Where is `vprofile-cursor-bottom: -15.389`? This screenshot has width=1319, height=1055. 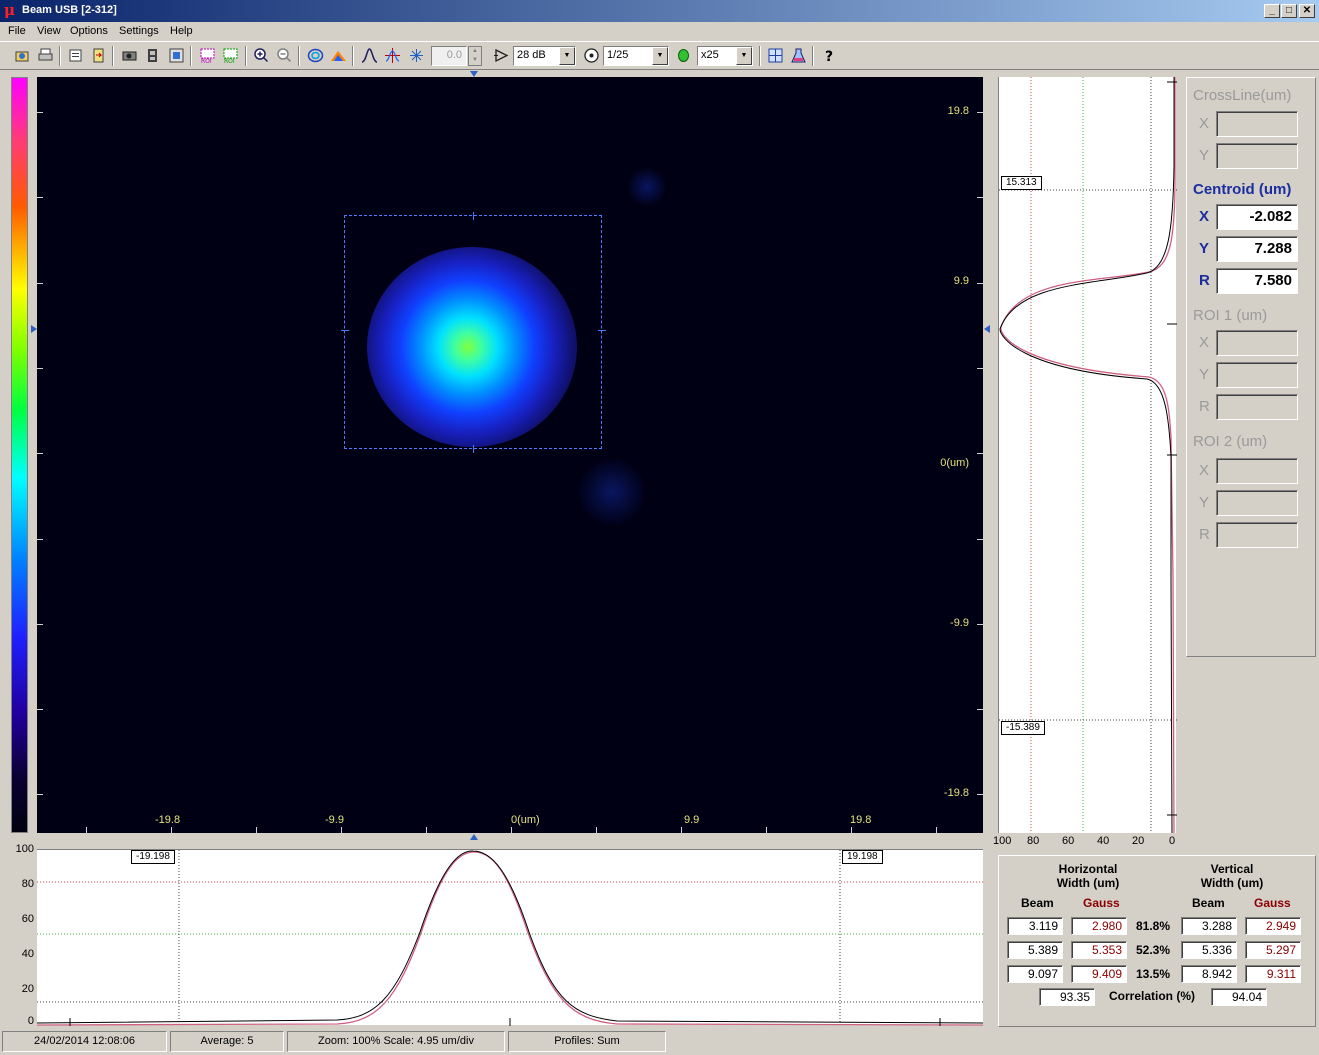 vprofile-cursor-bottom: -15.389 is located at coordinates (1023, 728).